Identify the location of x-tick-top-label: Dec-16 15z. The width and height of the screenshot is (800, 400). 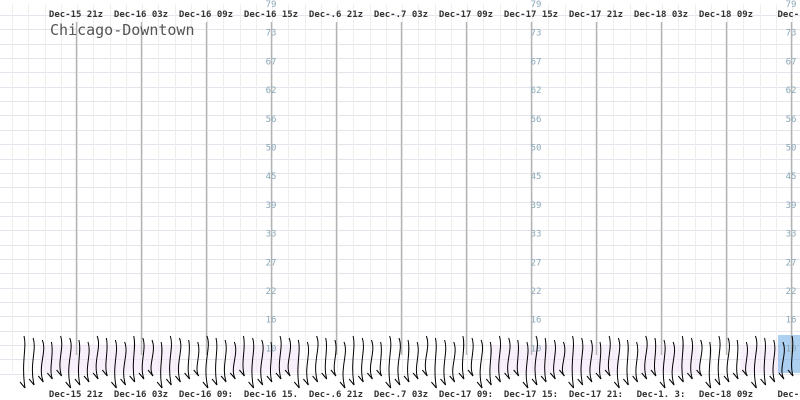
(271, 15).